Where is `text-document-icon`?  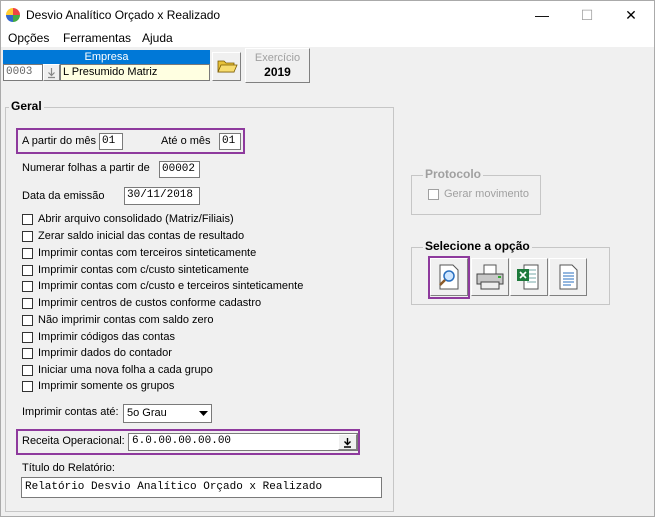 text-document-icon is located at coordinates (568, 277).